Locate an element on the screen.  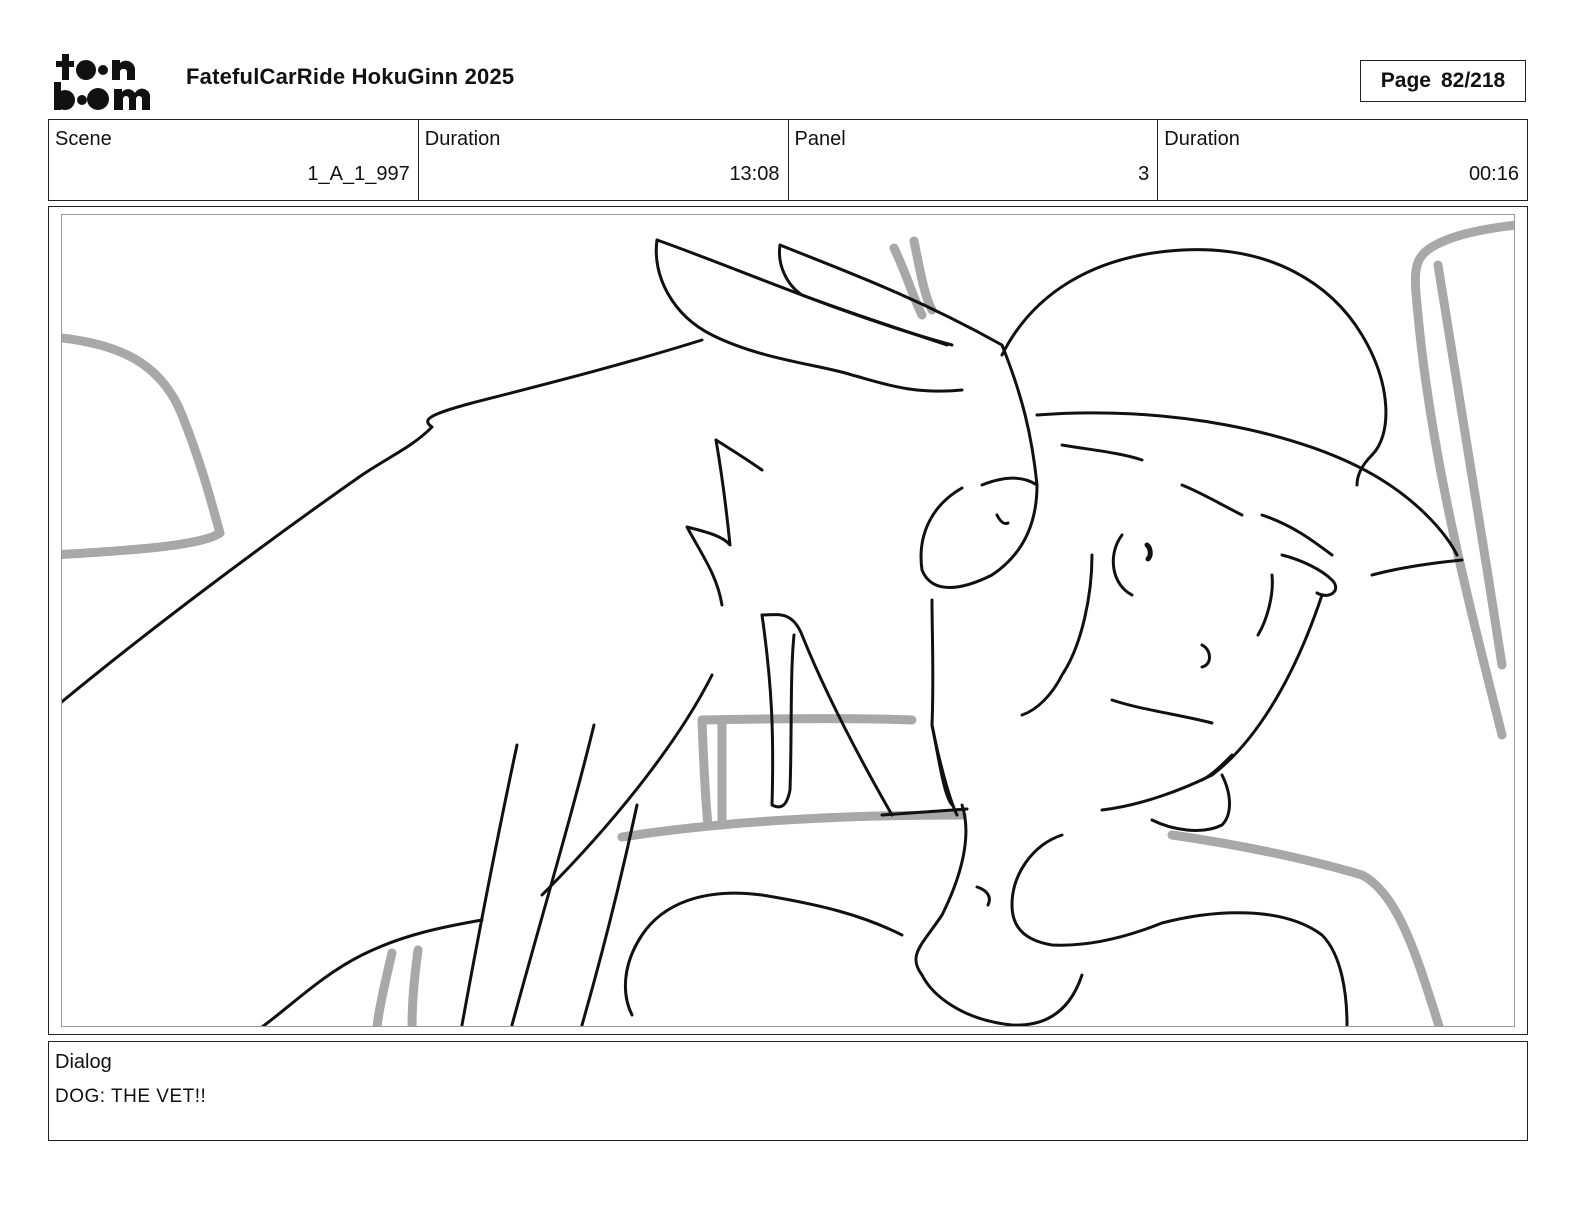
page-number: 82/218 is located at coordinates (1473, 80).